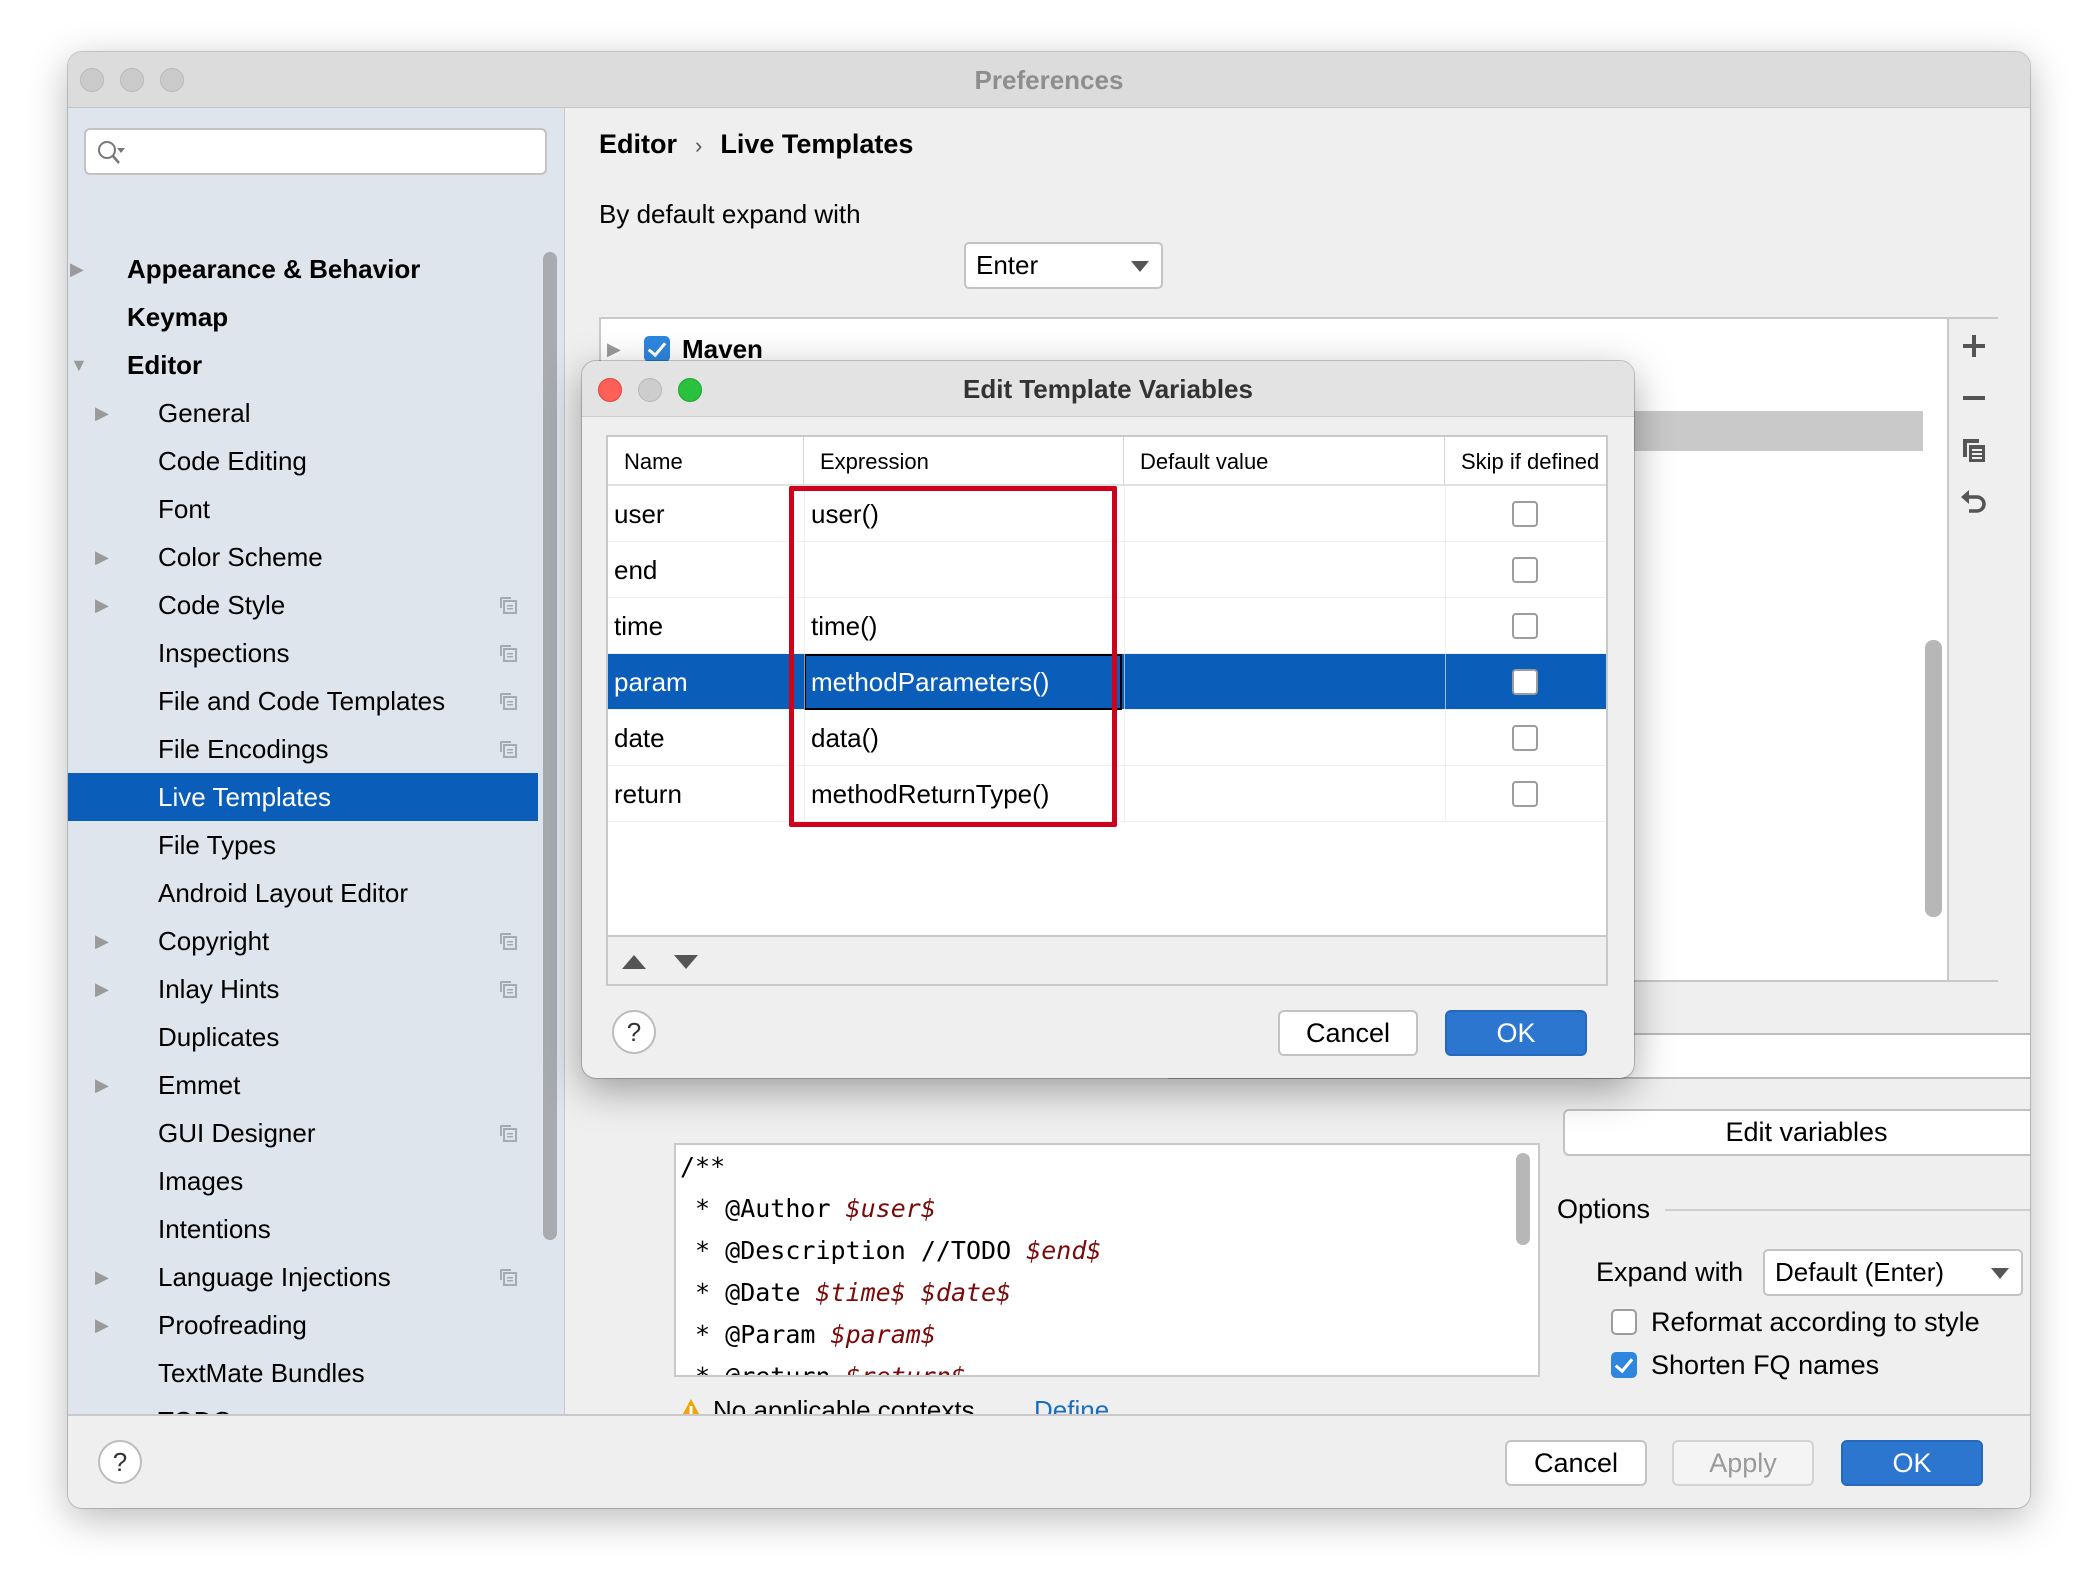  Describe the element at coordinates (303, 1373) in the screenshot. I see `sidebar-item-textmate-bundles: TextMate Bundles` at that location.